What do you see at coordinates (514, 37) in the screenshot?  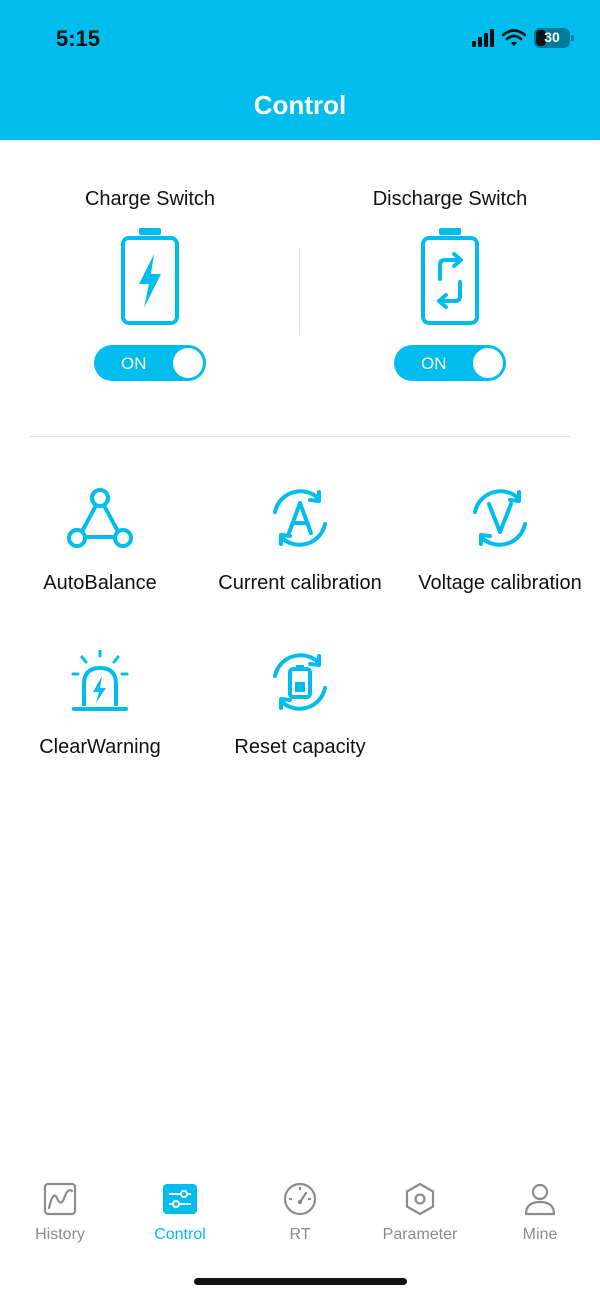 I see `wifi-icon` at bounding box center [514, 37].